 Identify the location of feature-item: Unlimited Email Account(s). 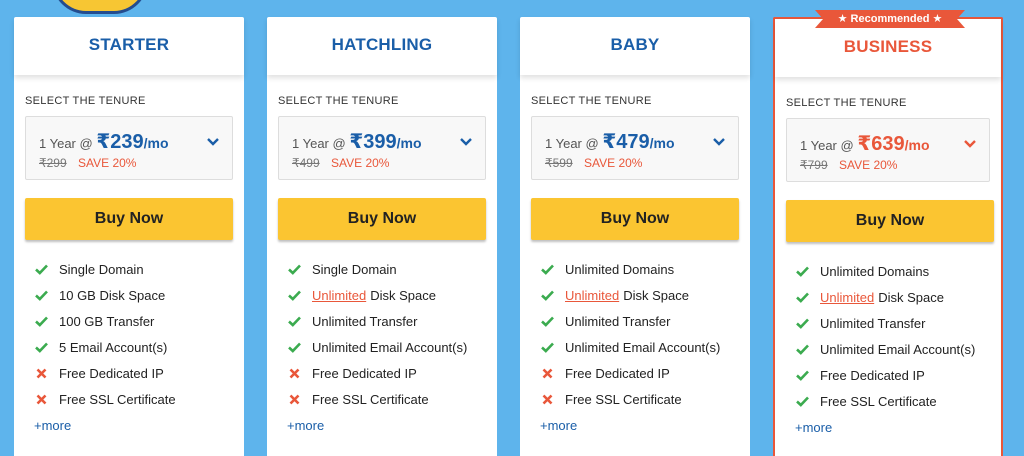
(898, 349).